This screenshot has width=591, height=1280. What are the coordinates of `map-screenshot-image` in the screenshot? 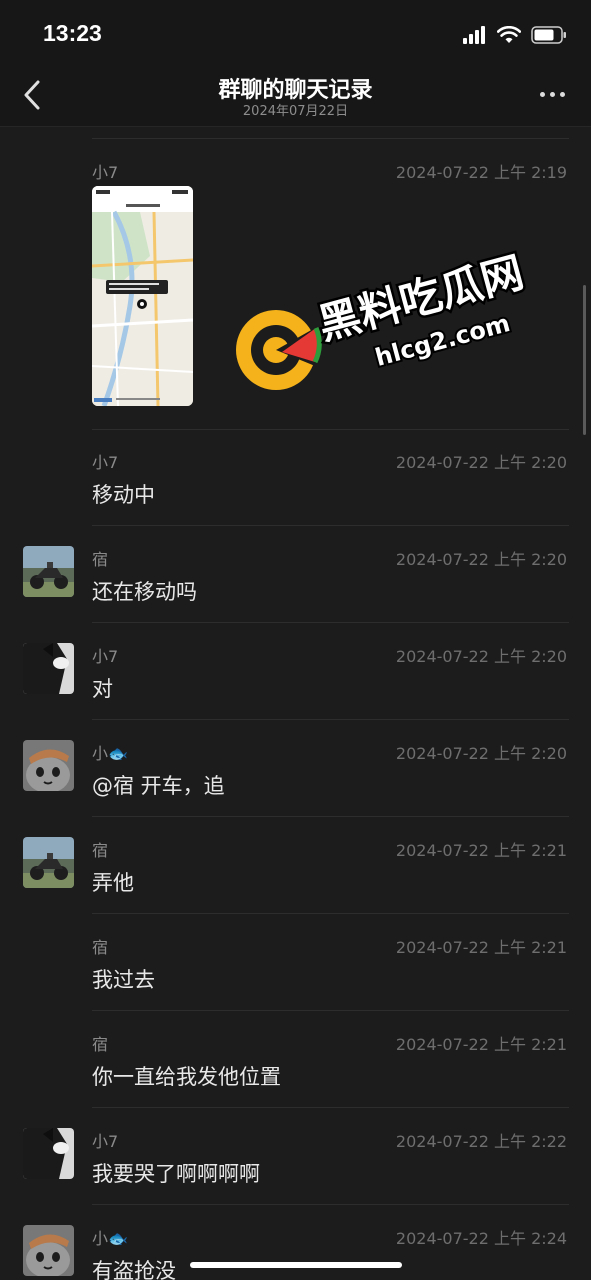 It's located at (142, 296).